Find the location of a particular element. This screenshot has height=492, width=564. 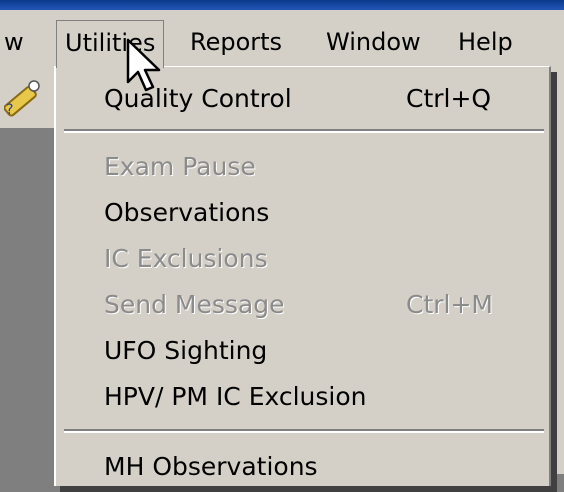

menu-item-hpv-pm-ic-exclusion: HPV/ PM IC Exclusion is located at coordinates (235, 397).